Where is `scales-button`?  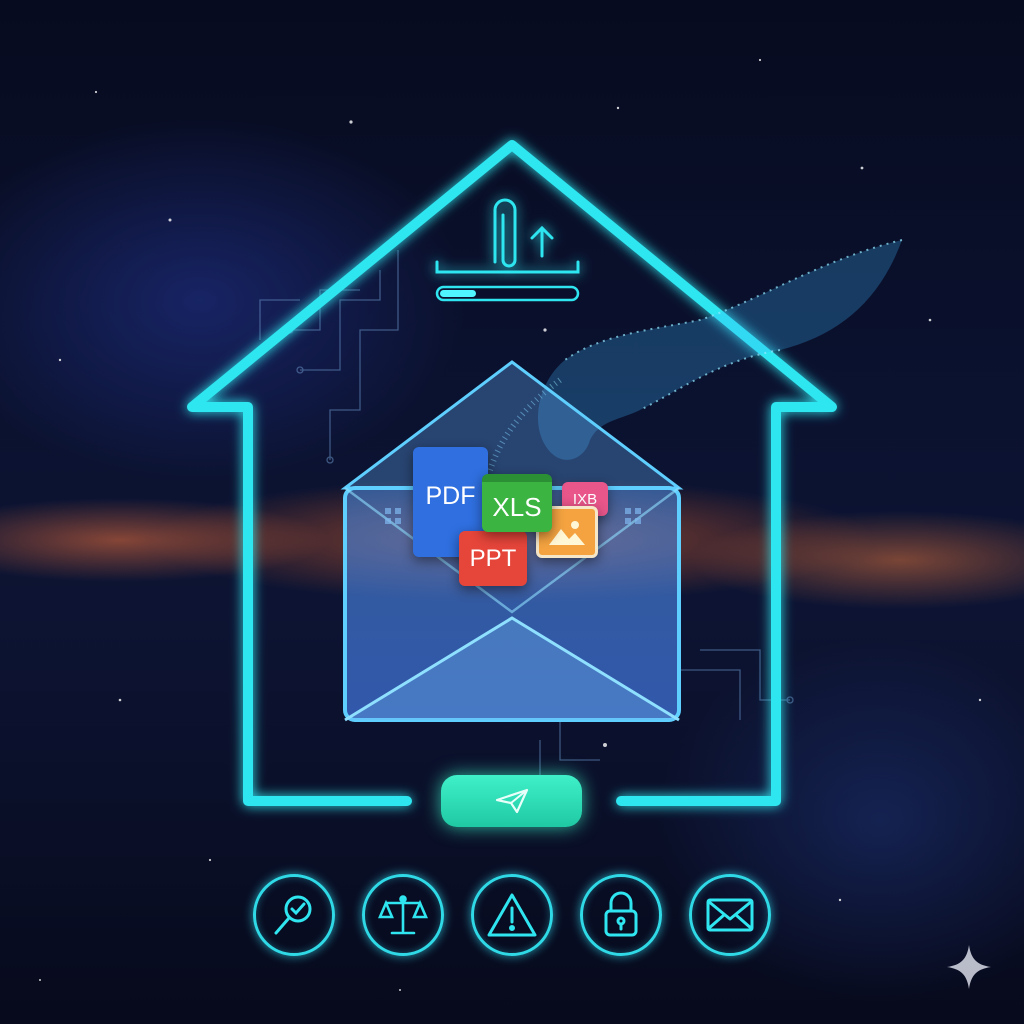 scales-button is located at coordinates (403, 915).